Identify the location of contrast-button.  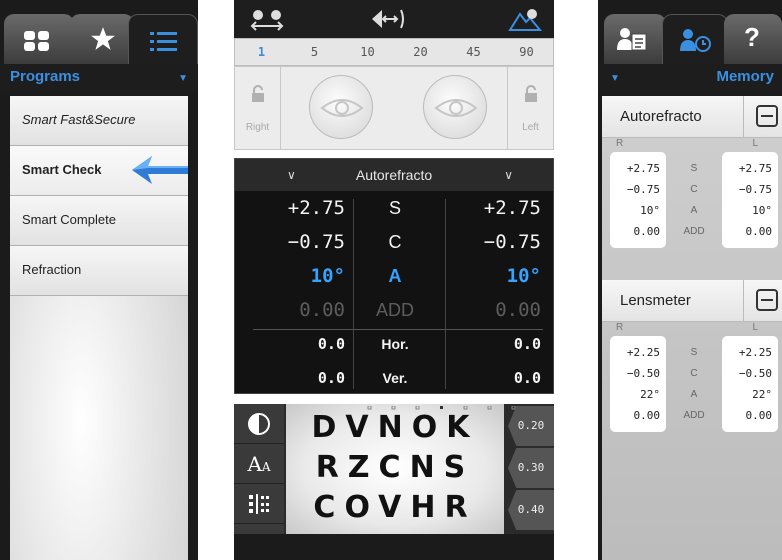
(259, 424).